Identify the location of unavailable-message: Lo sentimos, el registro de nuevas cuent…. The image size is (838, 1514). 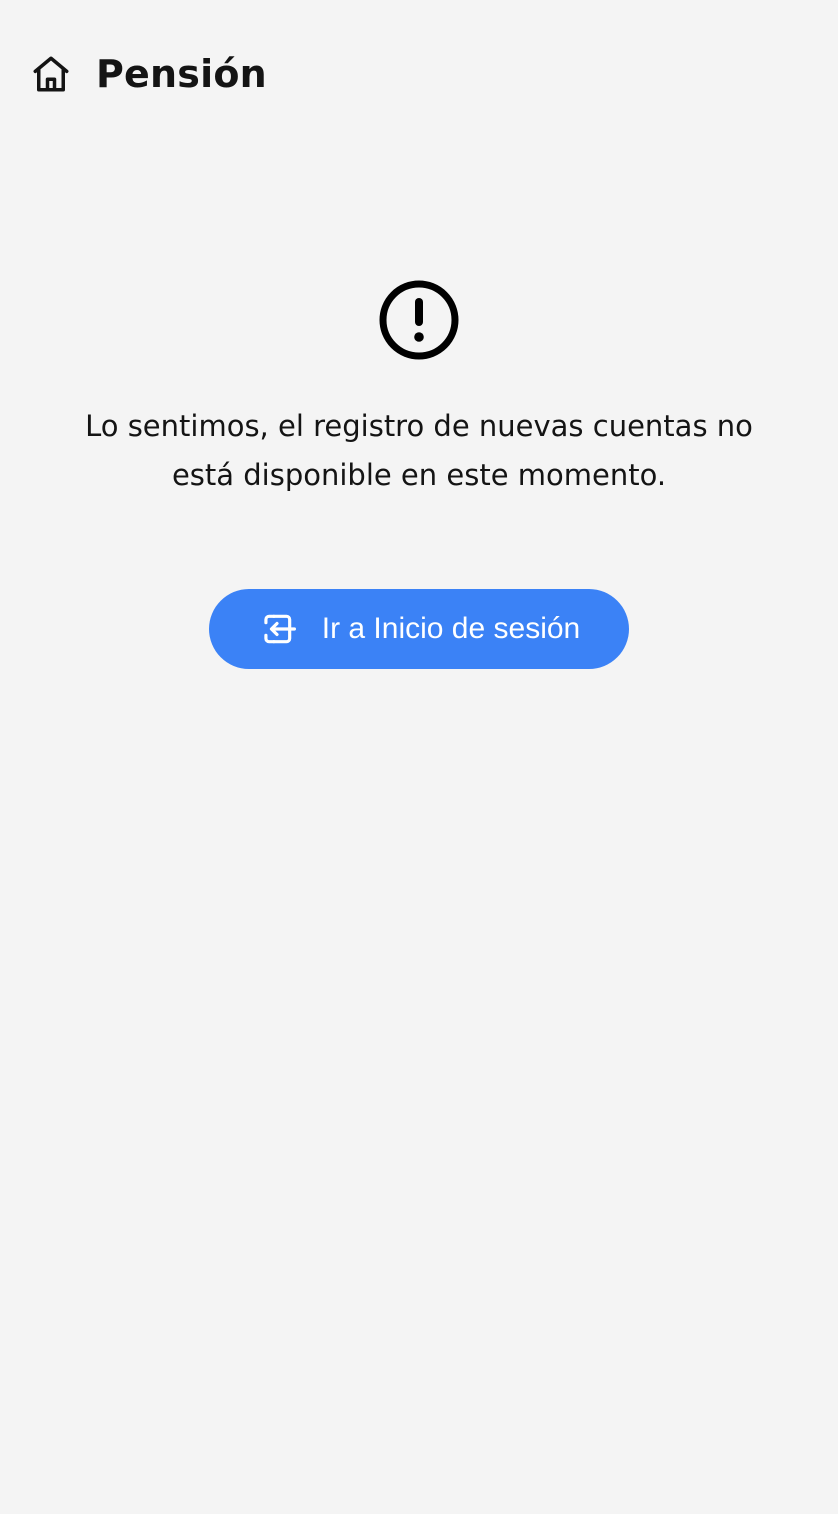
(419, 450).